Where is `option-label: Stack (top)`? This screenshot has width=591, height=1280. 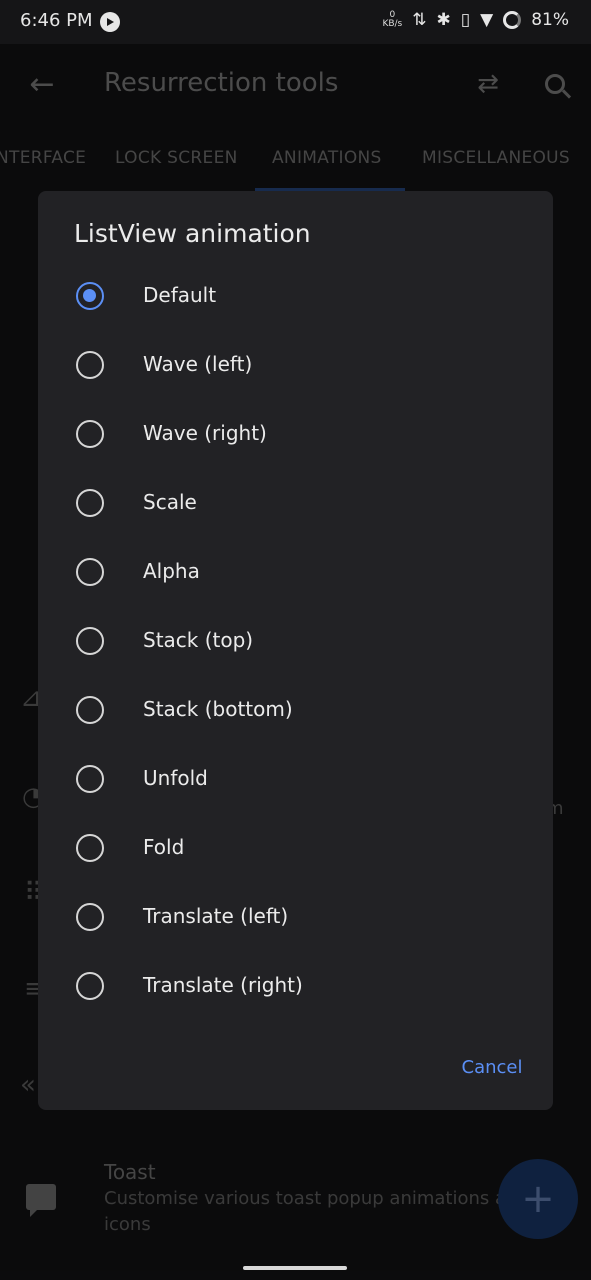 option-label: Stack (top) is located at coordinates (198, 640).